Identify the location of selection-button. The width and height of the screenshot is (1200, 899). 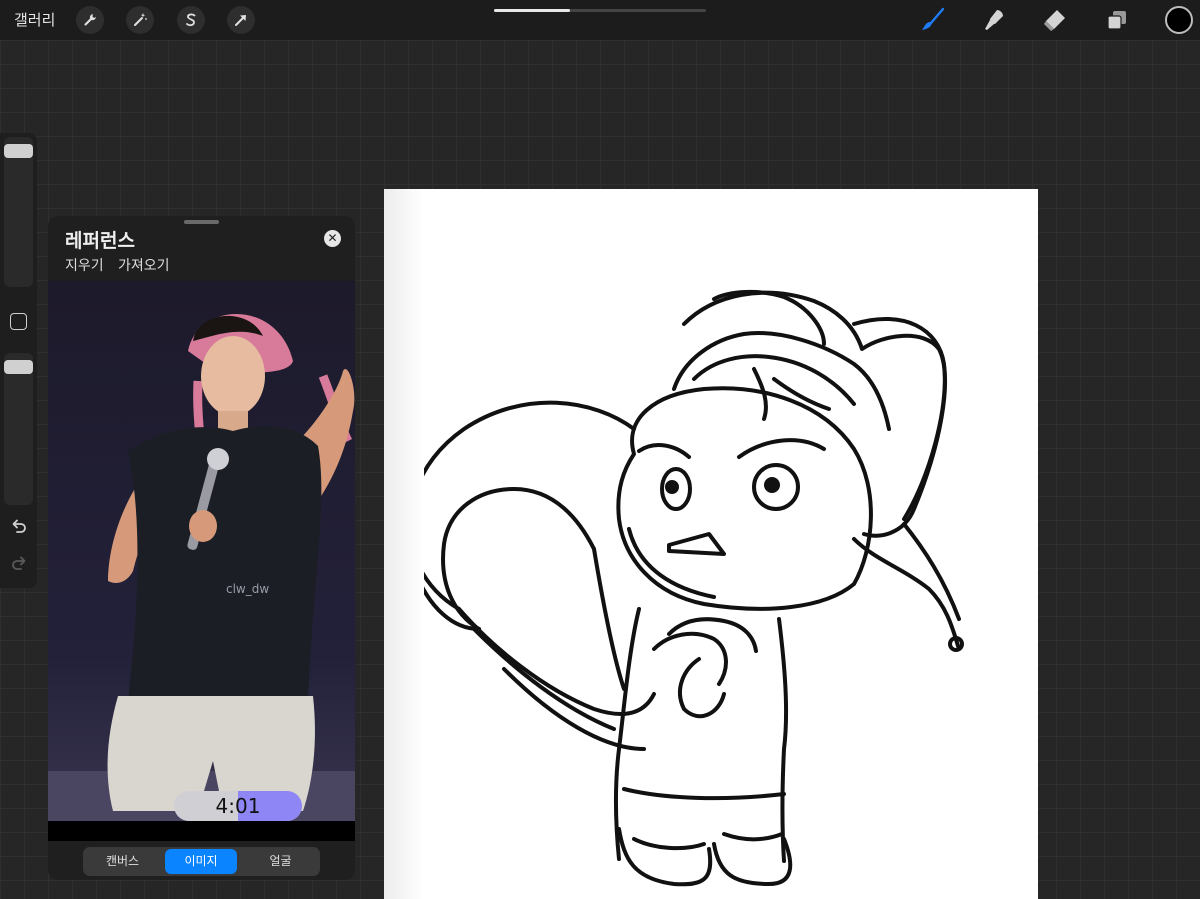
(191, 20).